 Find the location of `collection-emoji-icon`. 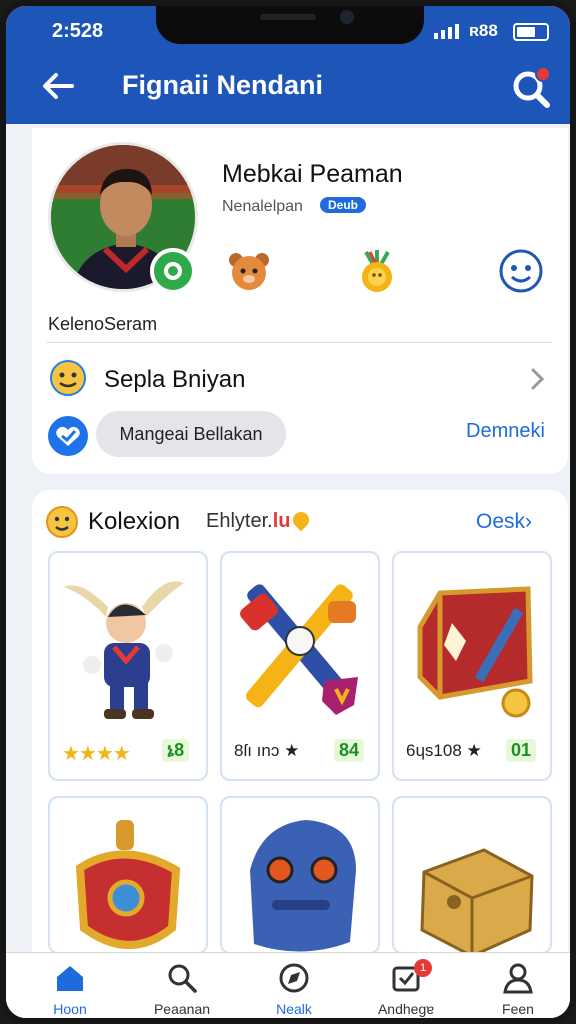

collection-emoji-icon is located at coordinates (62, 522).